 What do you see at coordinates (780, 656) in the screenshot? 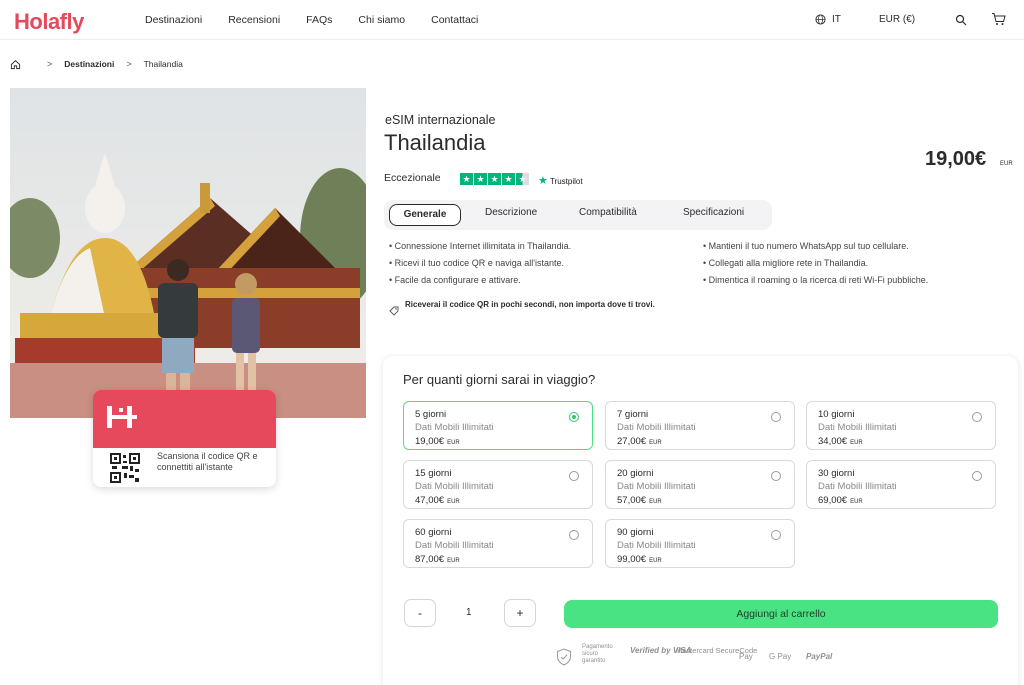
I see `google-pay-logo: G Pay` at bounding box center [780, 656].